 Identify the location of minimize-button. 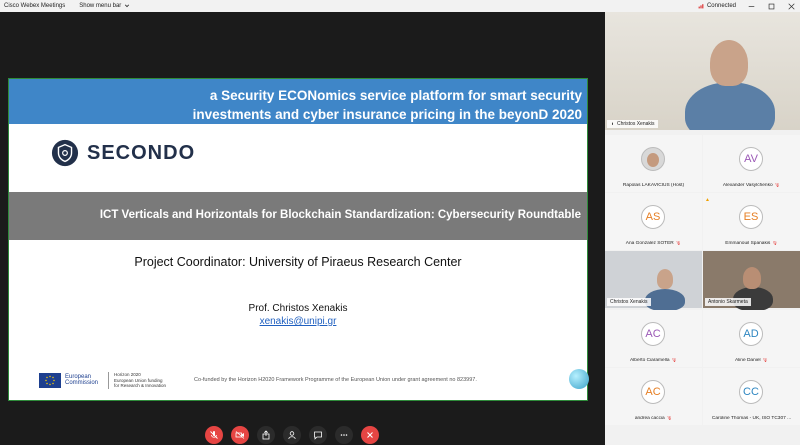
(751, 6).